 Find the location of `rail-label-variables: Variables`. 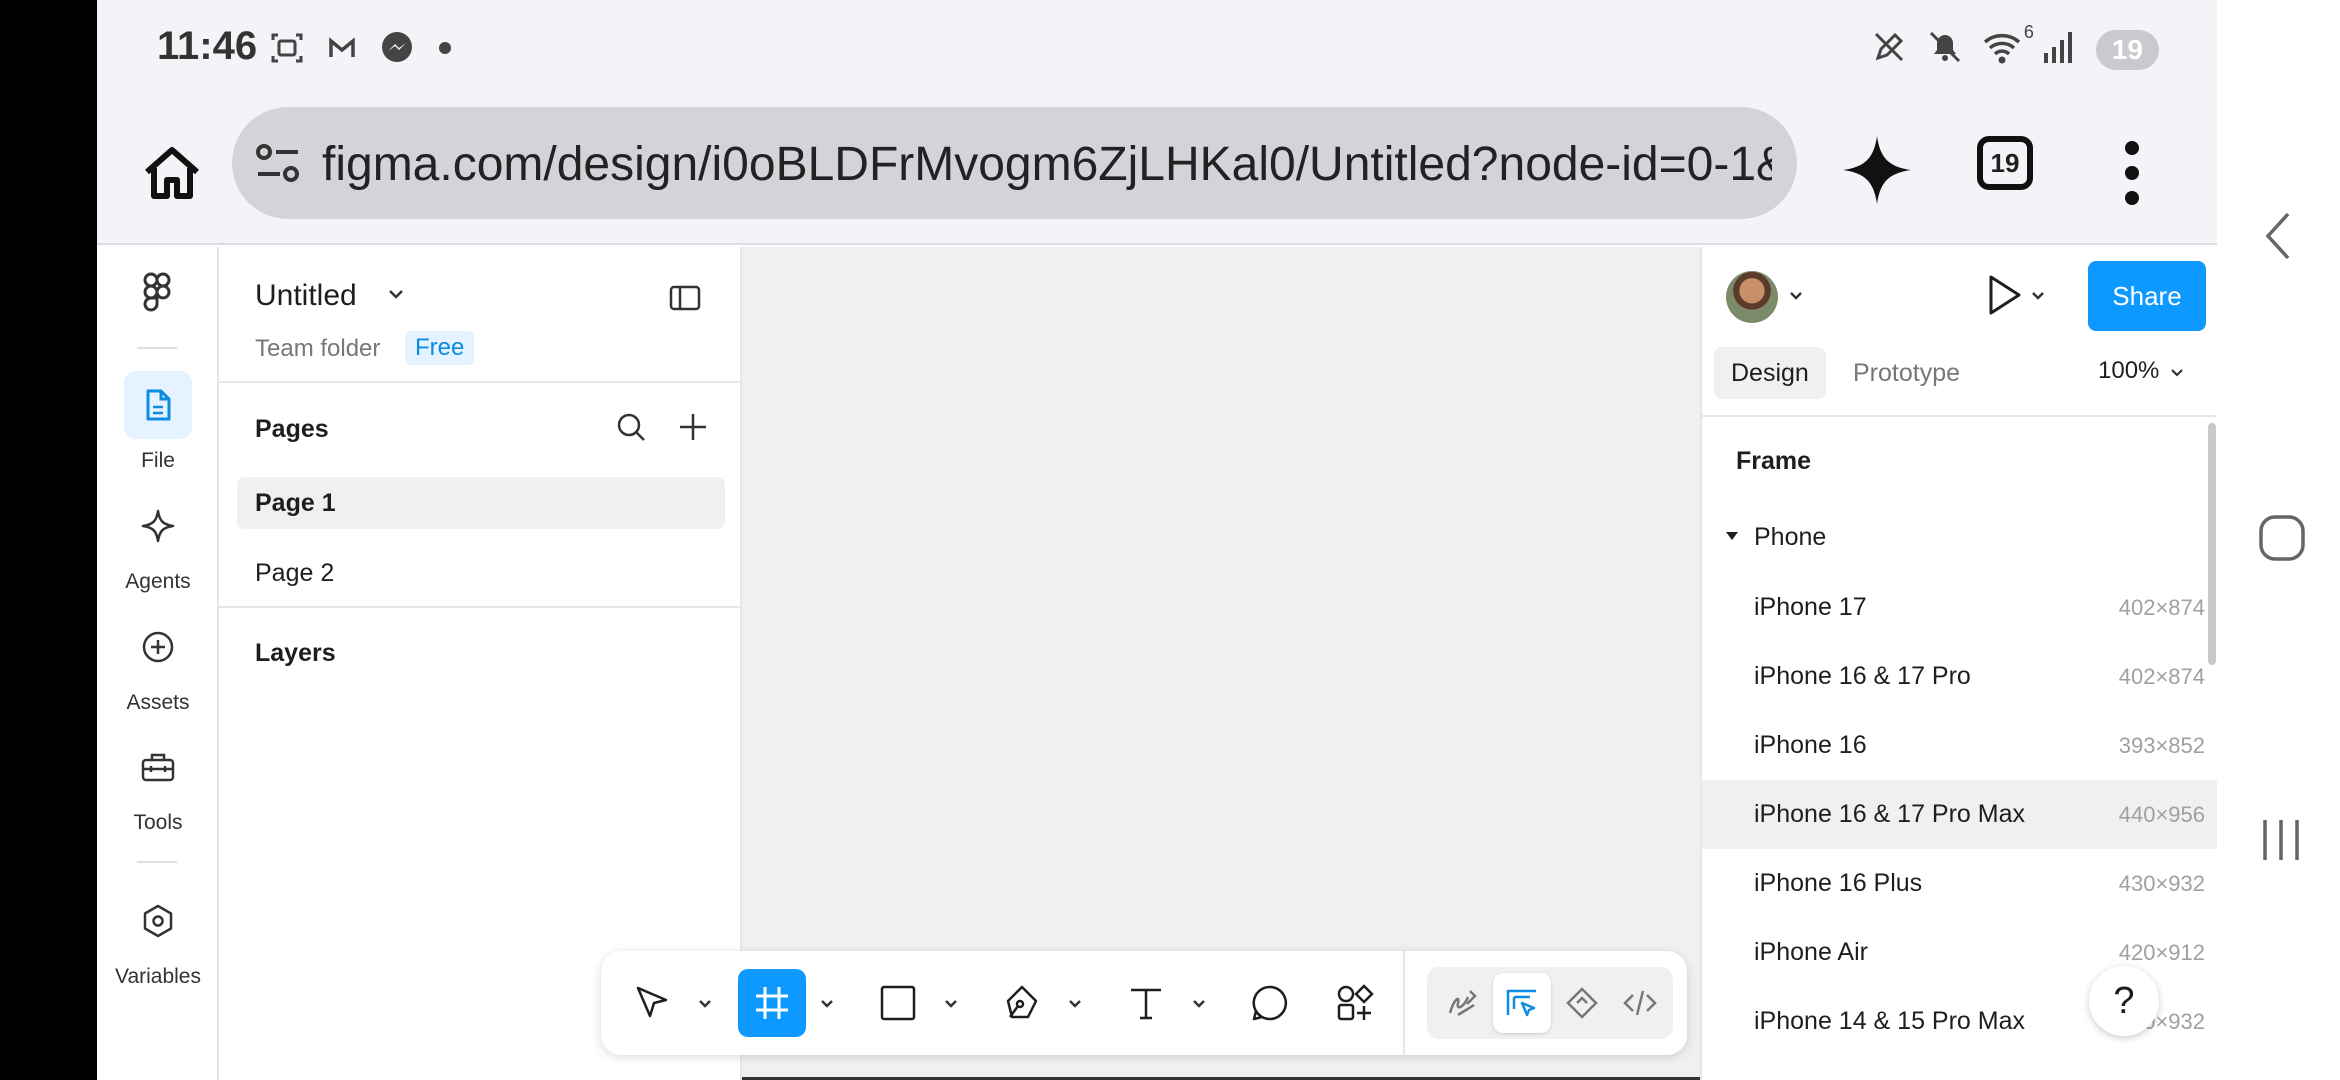

rail-label-variables: Variables is located at coordinates (158, 976).